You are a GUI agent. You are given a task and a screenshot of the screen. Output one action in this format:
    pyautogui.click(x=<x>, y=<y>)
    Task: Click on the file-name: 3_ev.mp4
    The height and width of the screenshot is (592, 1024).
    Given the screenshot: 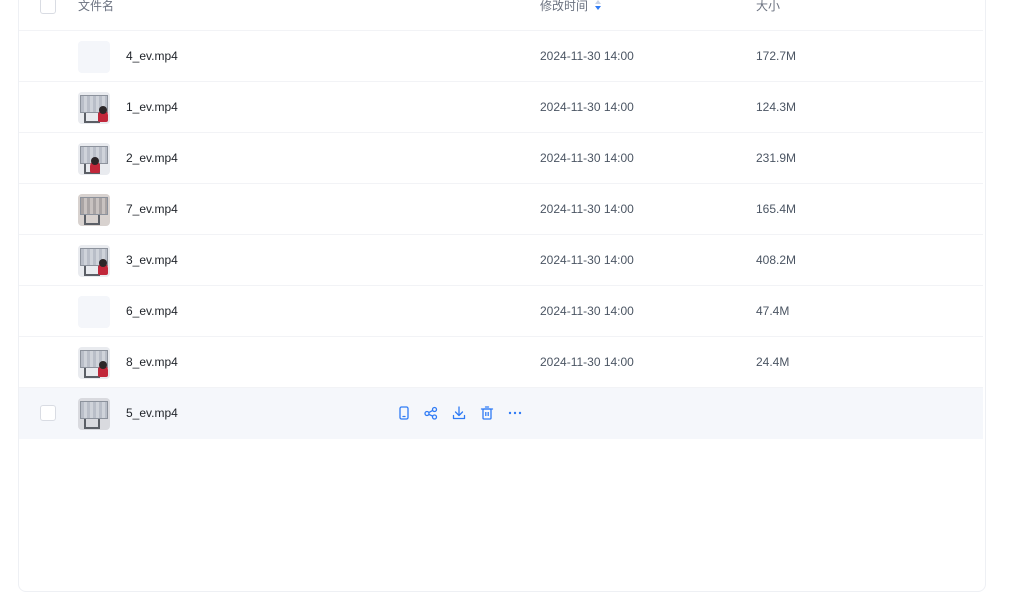 What is the action you would take?
    pyautogui.click(x=152, y=260)
    